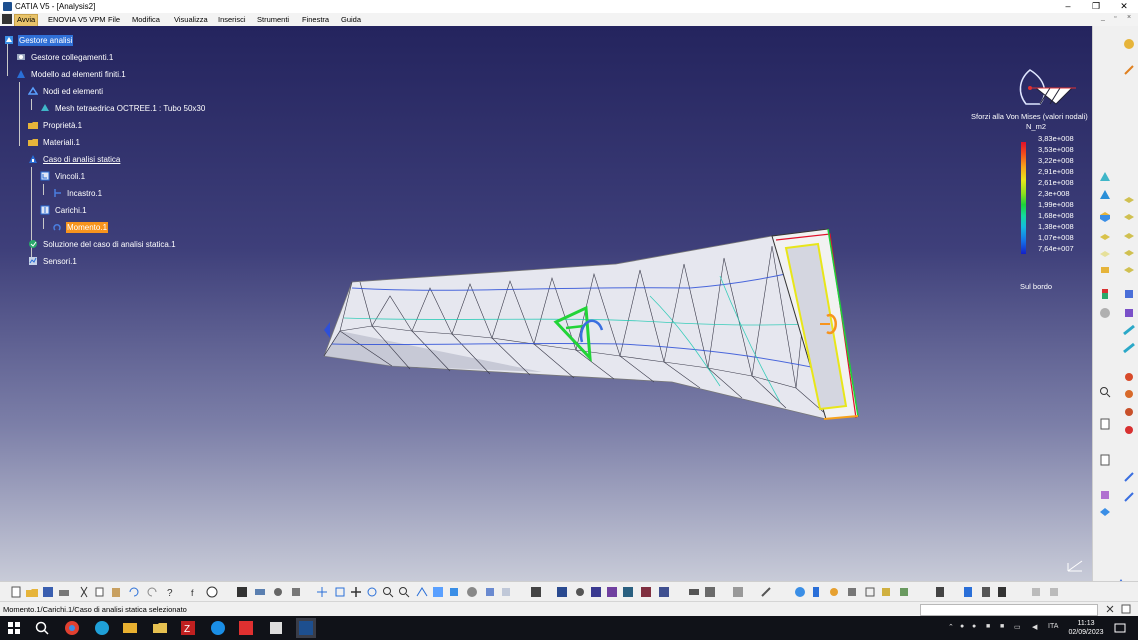  What do you see at coordinates (356, 592) in the screenshot?
I see `pan-icon` at bounding box center [356, 592].